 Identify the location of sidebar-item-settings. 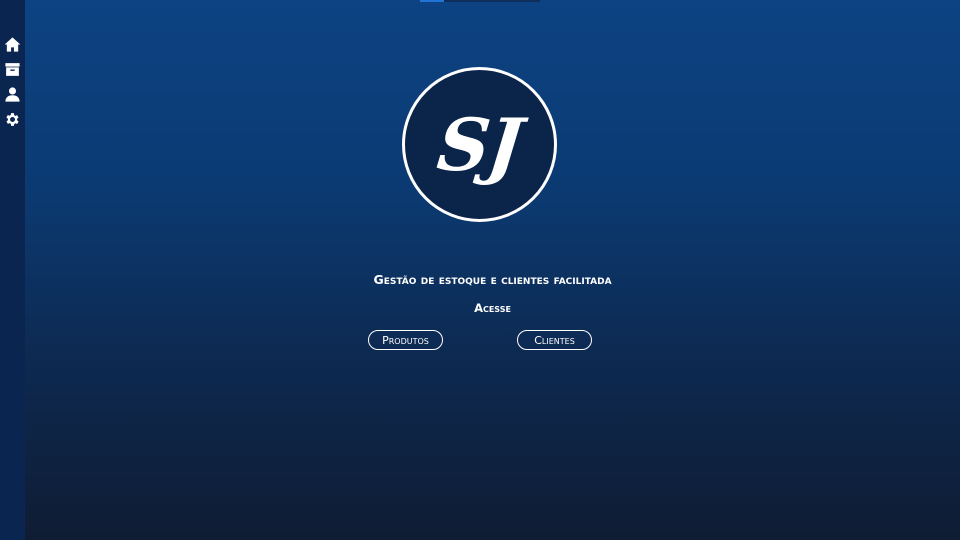
(12, 121).